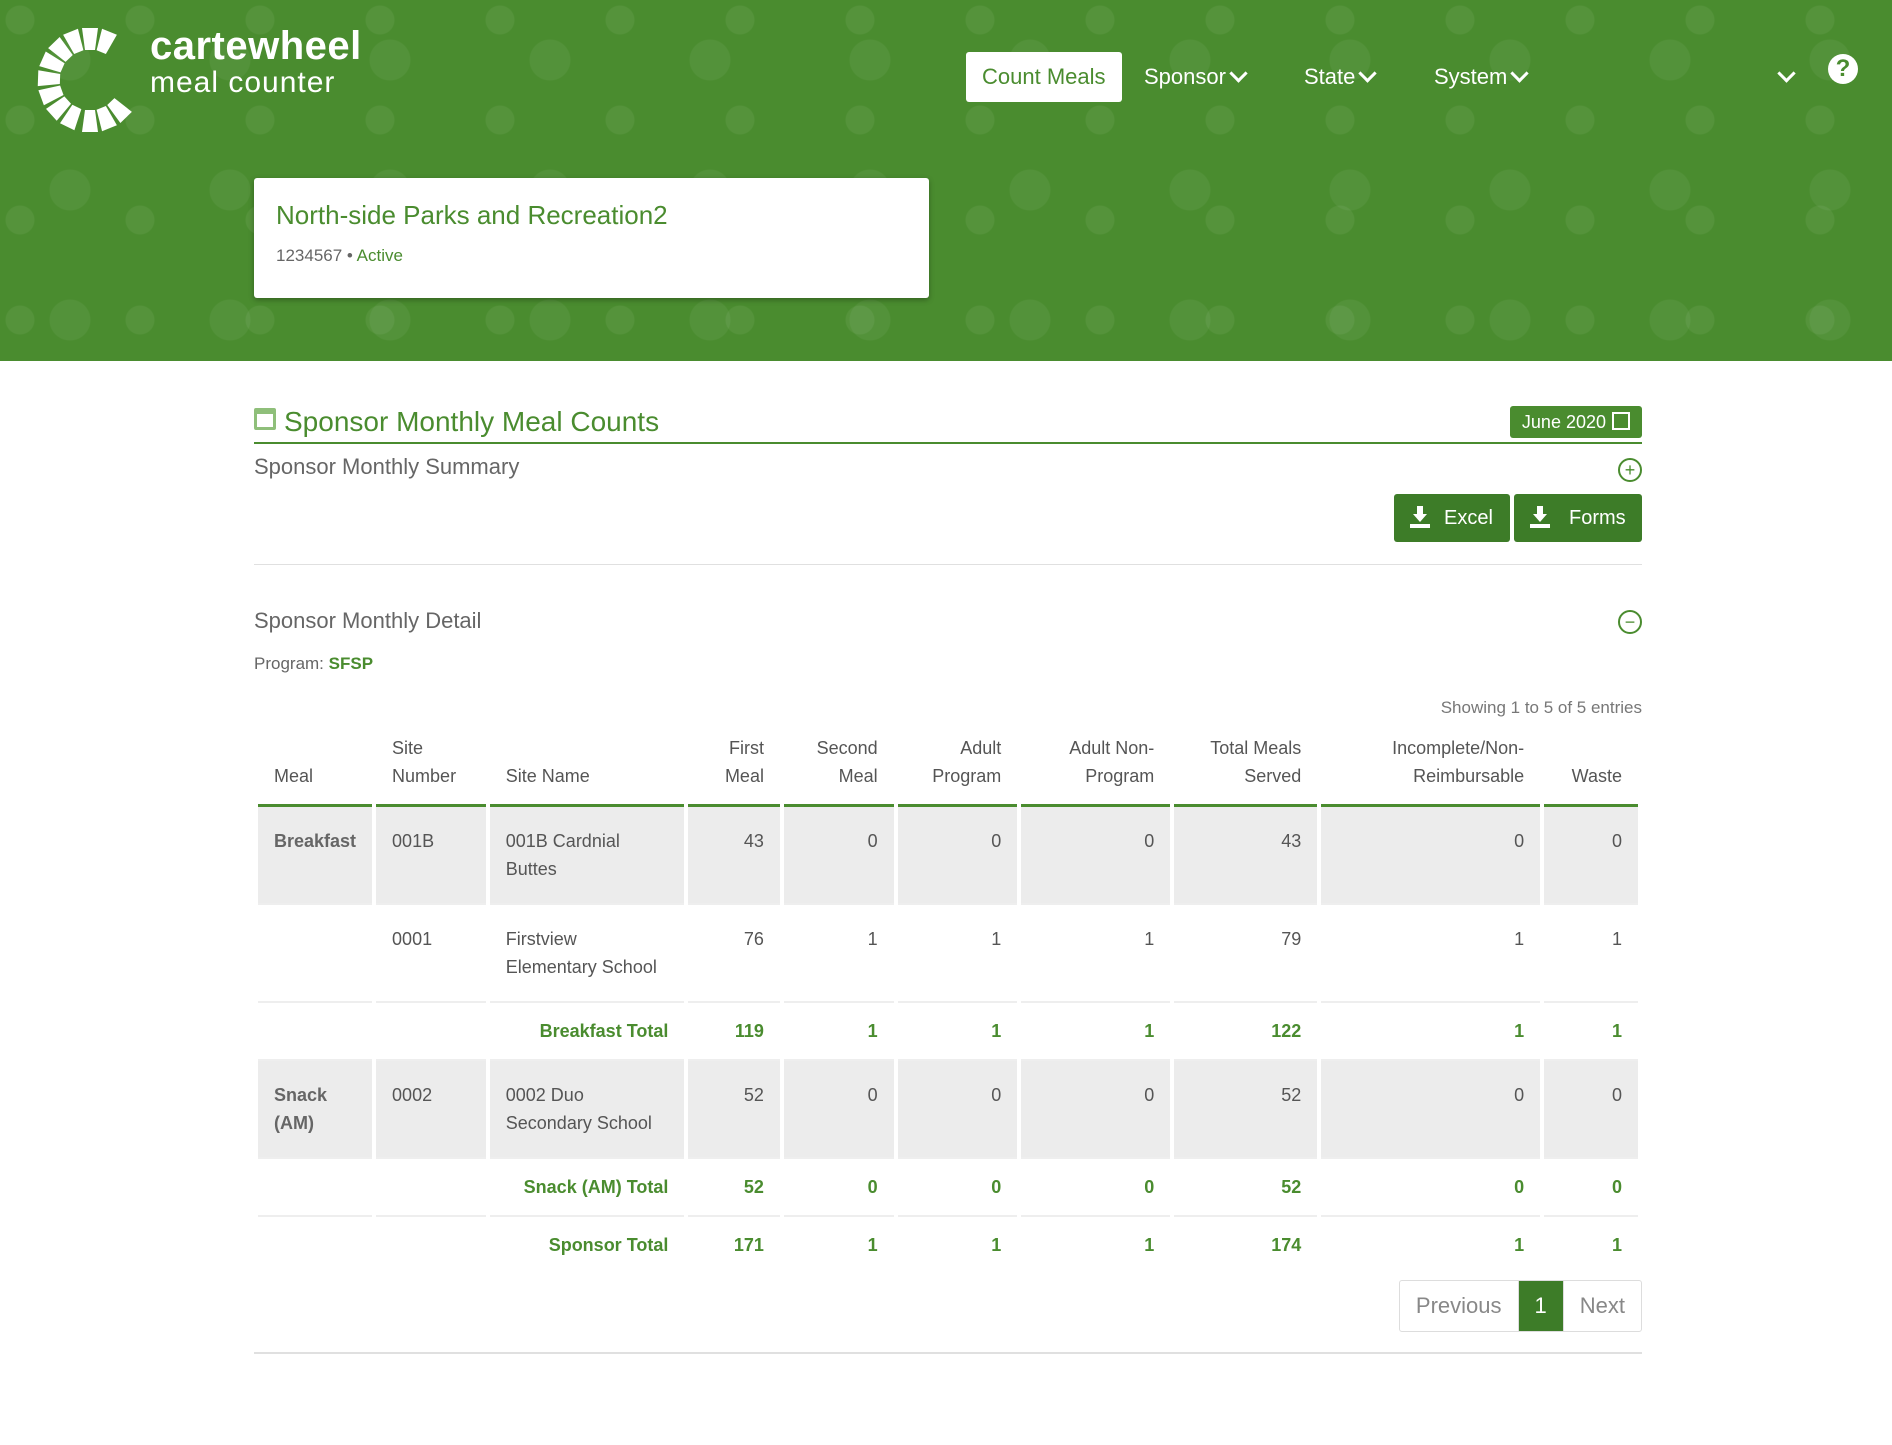 This screenshot has height=1445, width=1892. I want to click on month-picker-button: June 2020, so click(1575, 422).